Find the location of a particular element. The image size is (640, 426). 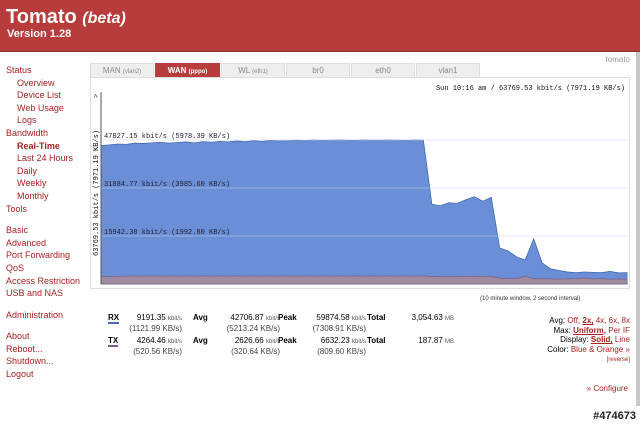

avg-option-label: Avg: is located at coordinates (557, 320).